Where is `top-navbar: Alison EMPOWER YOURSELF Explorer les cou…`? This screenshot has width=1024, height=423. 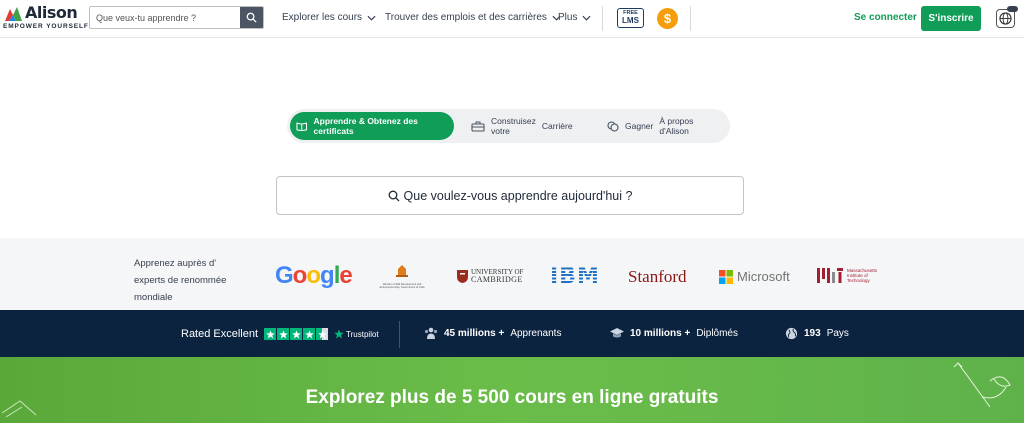
top-navbar: Alison EMPOWER YOURSELF Explorer les cou… is located at coordinates (512, 19).